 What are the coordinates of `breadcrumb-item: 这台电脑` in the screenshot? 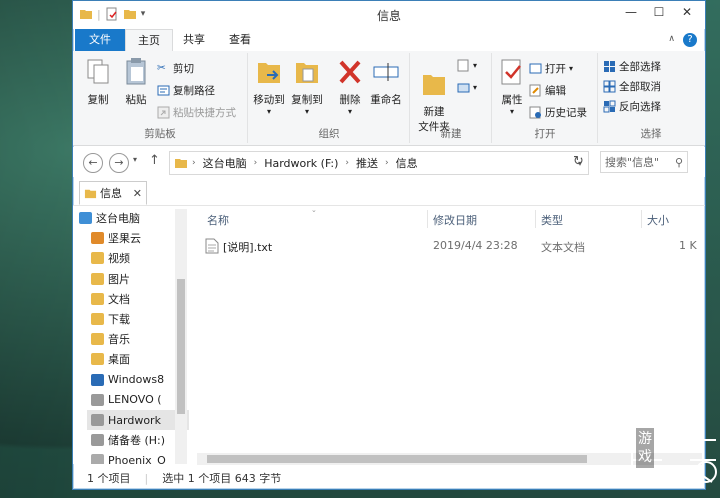 It's located at (225, 163).